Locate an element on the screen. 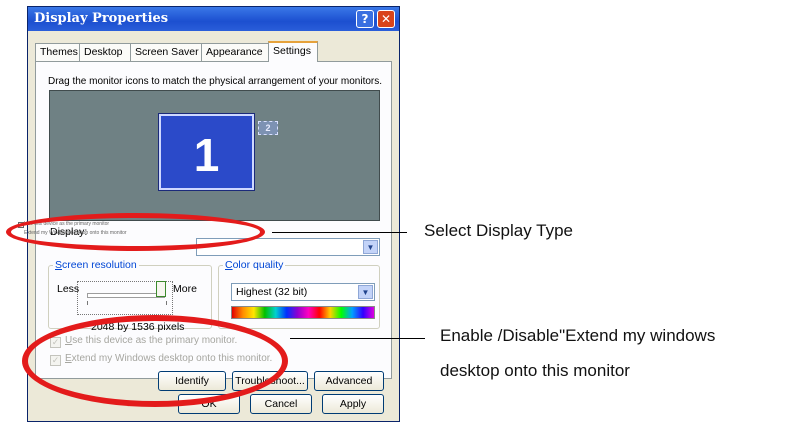  highlight-ellipse-display is located at coordinates (135, 232).